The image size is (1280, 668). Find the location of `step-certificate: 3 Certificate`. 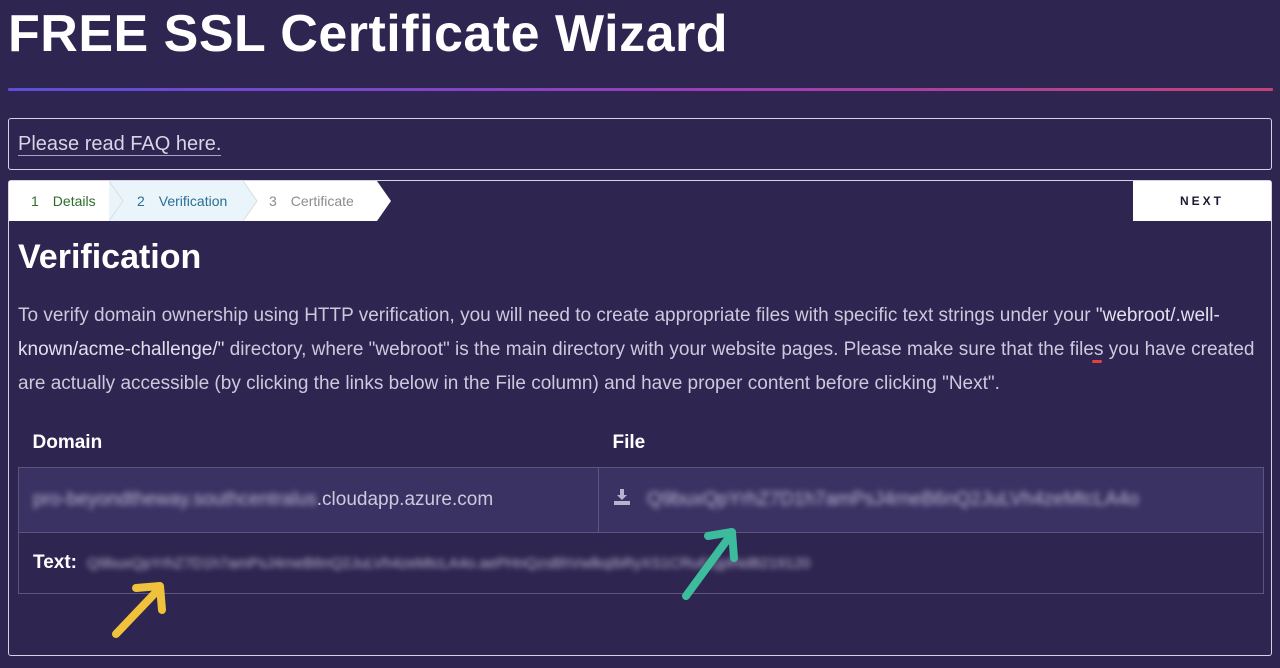

step-certificate: 3 Certificate is located at coordinates (316, 201).